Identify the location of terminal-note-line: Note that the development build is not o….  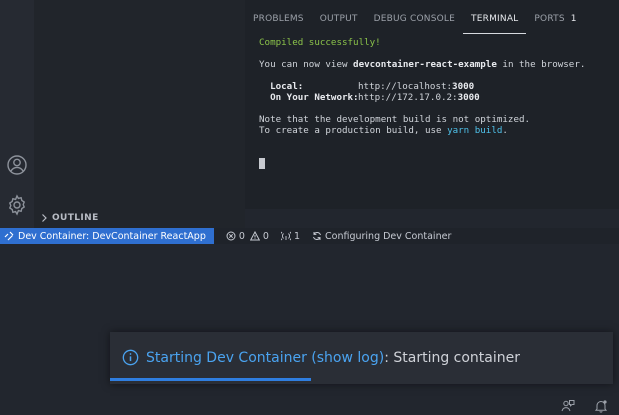
(395, 119).